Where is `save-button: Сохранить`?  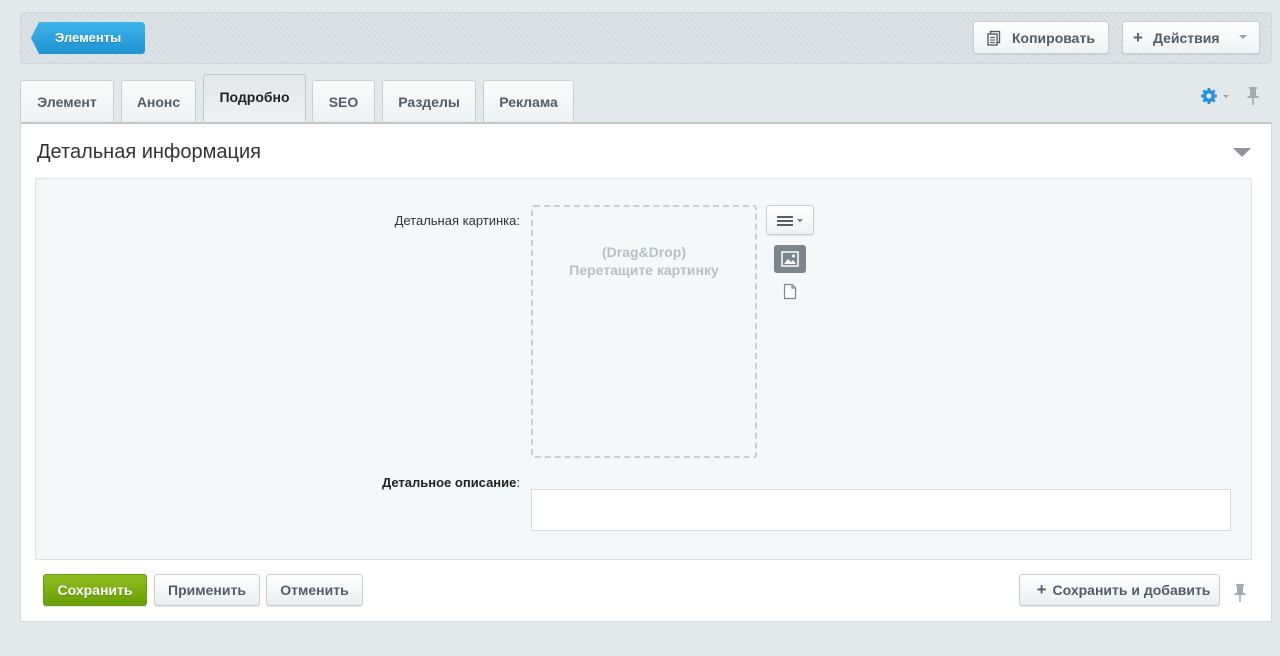 save-button: Сохранить is located at coordinates (95, 590).